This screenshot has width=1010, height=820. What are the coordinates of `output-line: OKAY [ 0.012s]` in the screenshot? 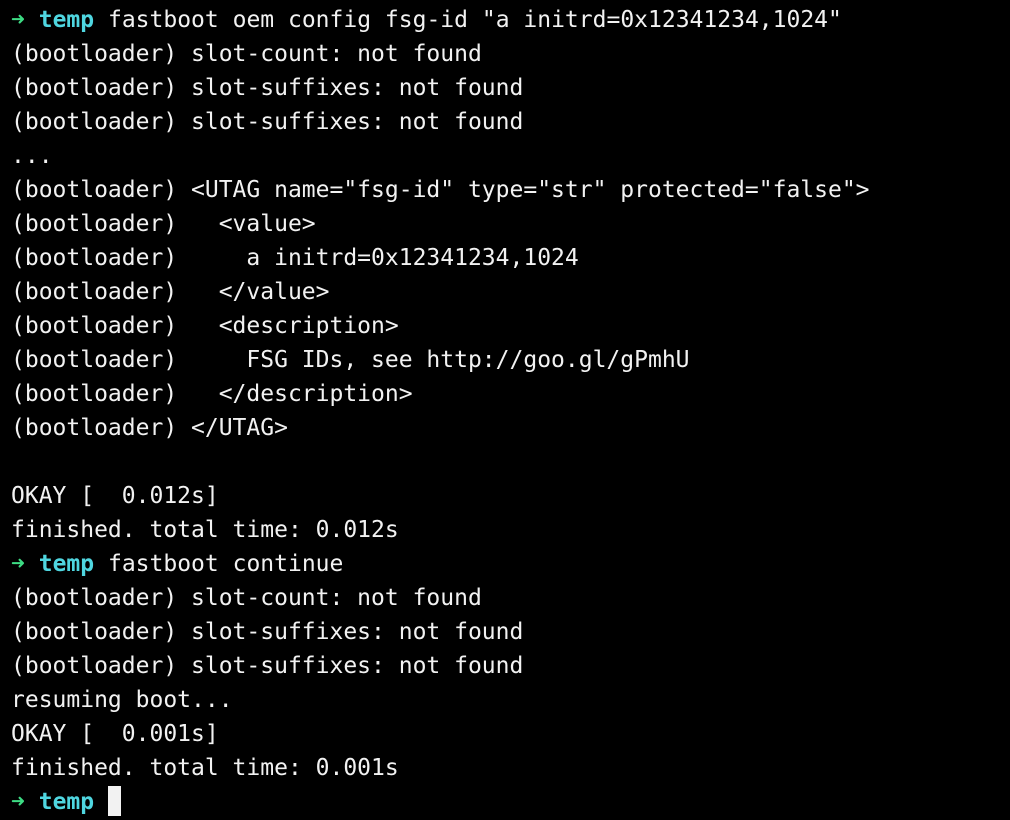 It's located at (115, 496).